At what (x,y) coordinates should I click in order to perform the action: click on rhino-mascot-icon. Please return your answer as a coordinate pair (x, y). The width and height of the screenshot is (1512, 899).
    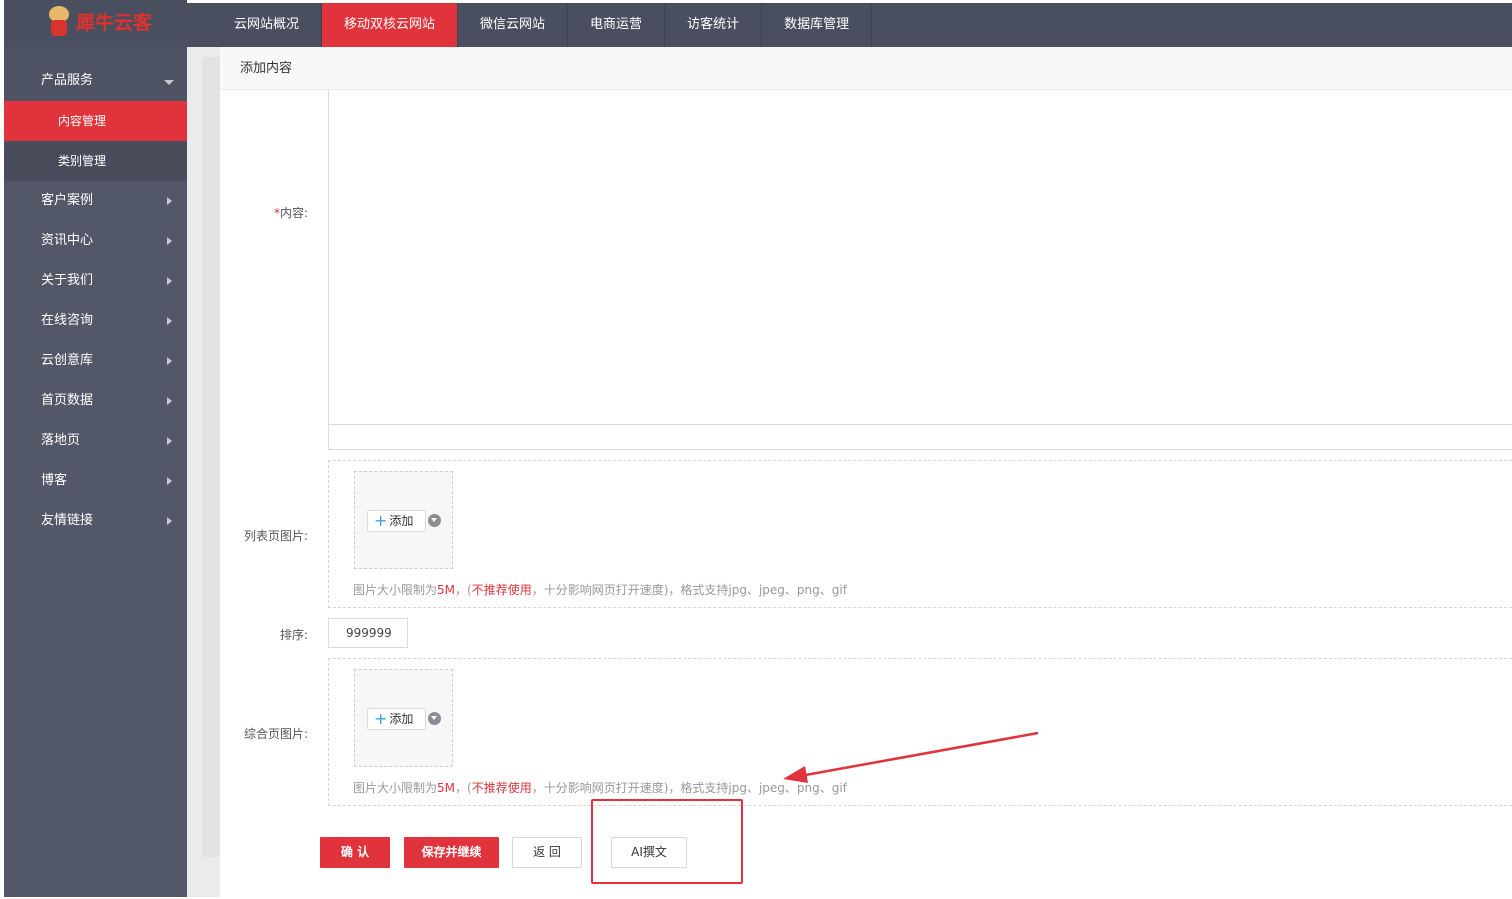
    Looking at the image, I should click on (59, 21).